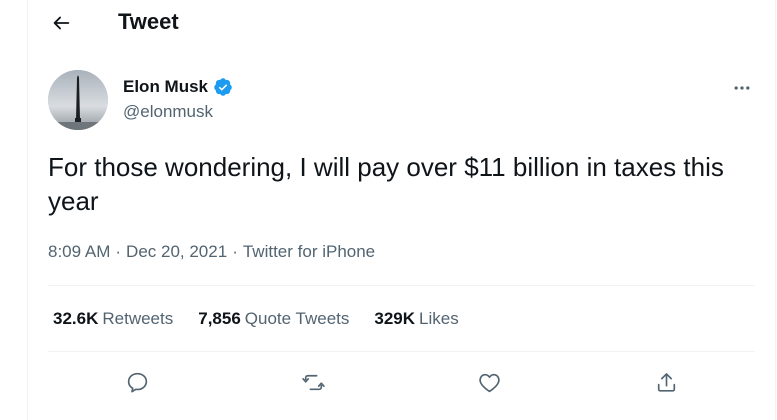 The width and height of the screenshot is (777, 420). I want to click on share-icon, so click(666, 382).